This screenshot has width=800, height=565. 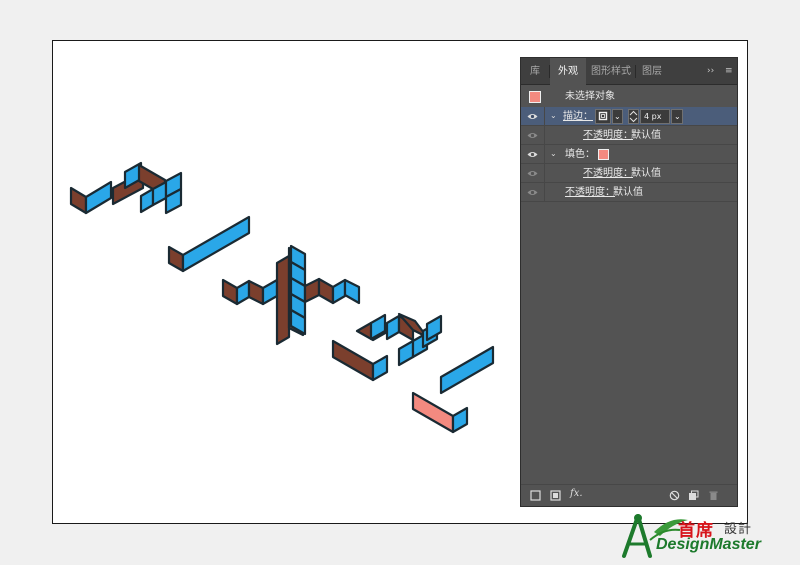 What do you see at coordinates (713, 495) in the screenshot?
I see `delete-icon` at bounding box center [713, 495].